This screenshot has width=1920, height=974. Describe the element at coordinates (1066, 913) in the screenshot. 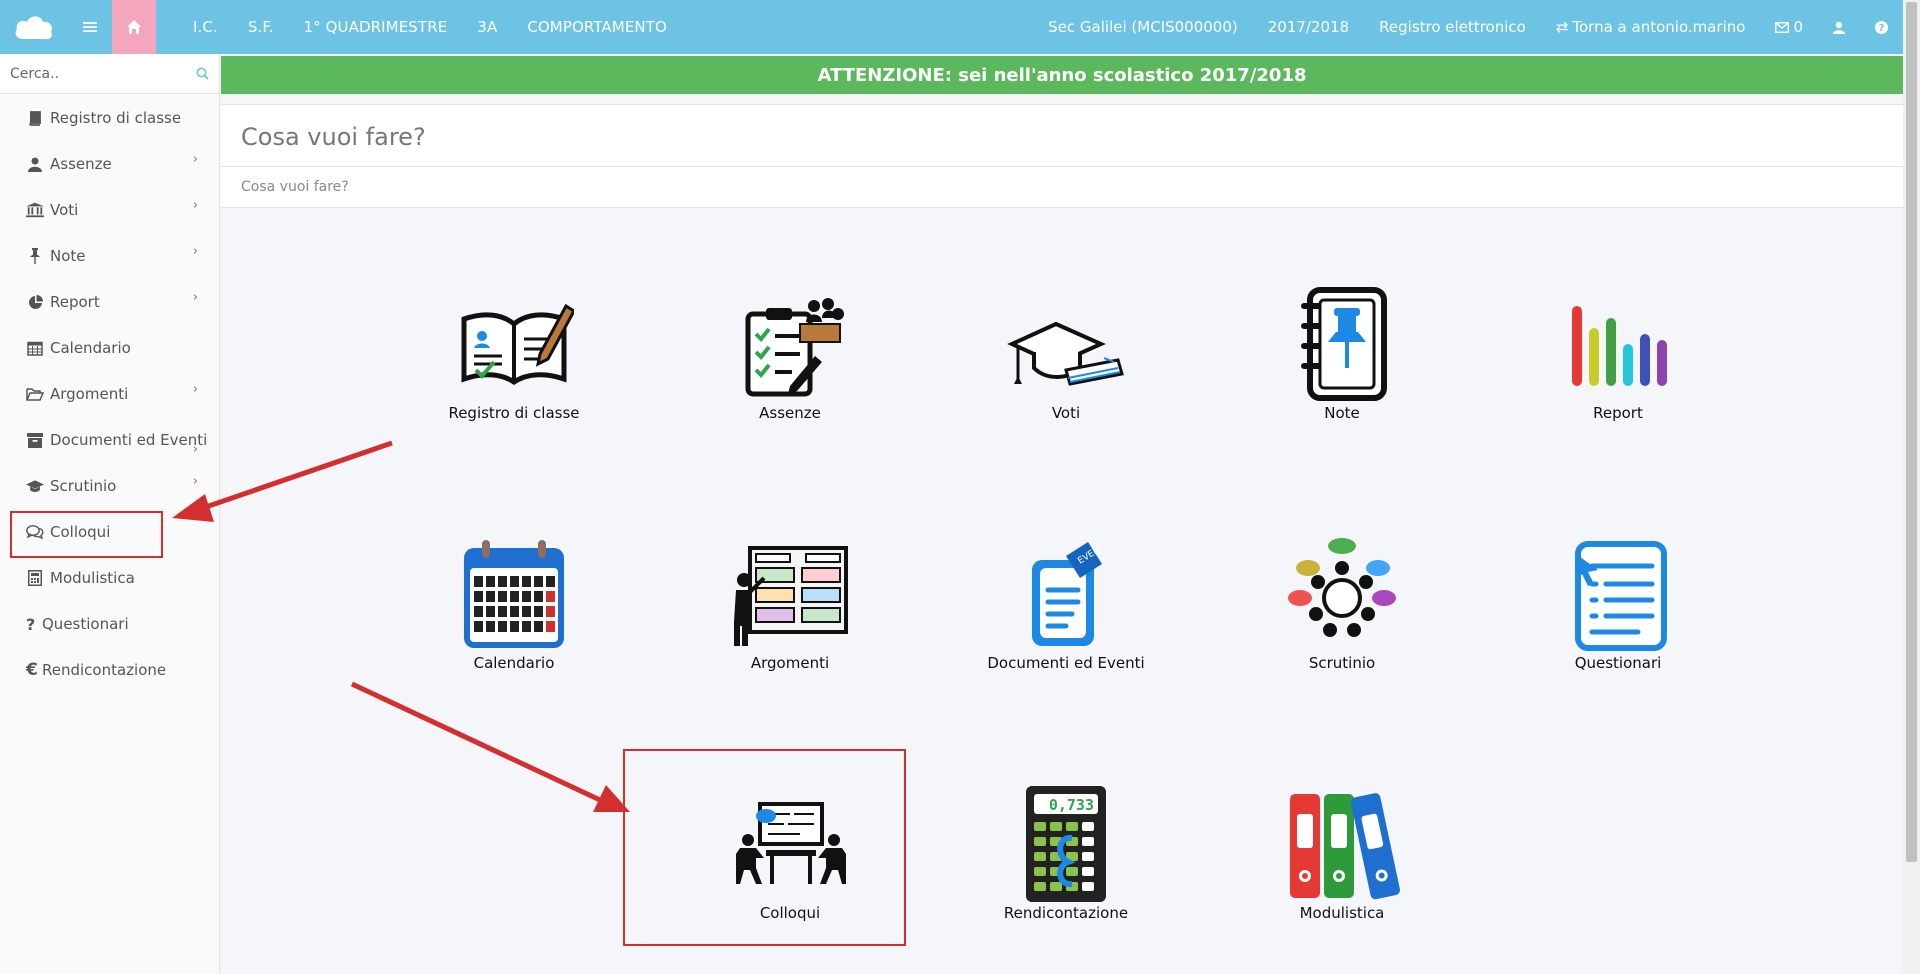

I see `tile-label: Rendicontazione` at that location.